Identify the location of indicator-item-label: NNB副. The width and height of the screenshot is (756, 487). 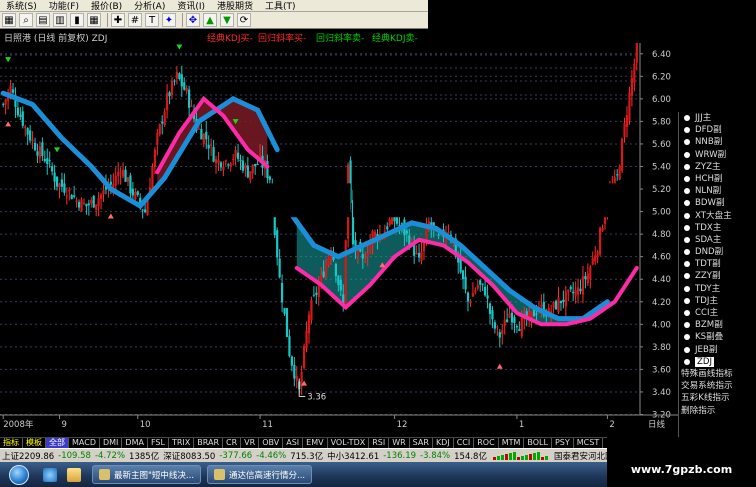
(709, 142).